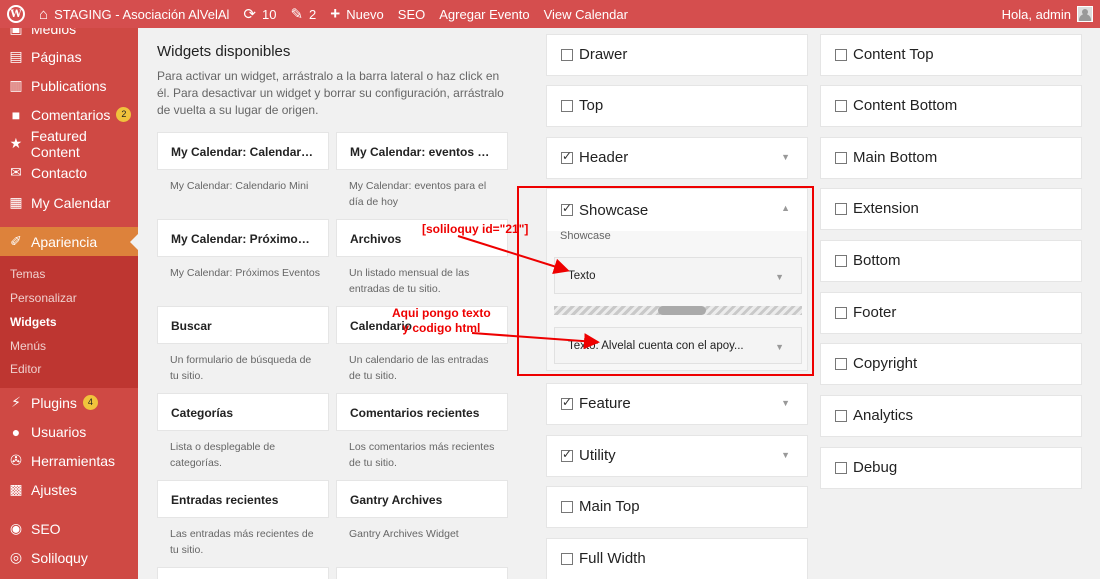 This screenshot has width=1100, height=579. Describe the element at coordinates (528, 292) in the screenshot. I see `annotation-arrows` at that location.